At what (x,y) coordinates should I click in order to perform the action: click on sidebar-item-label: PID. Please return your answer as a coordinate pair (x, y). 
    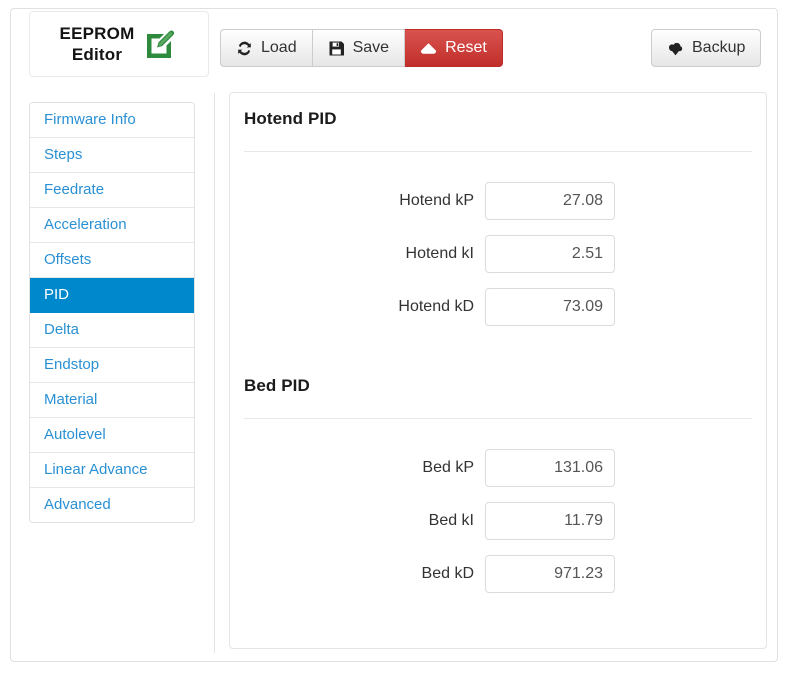
    Looking at the image, I should click on (57, 294).